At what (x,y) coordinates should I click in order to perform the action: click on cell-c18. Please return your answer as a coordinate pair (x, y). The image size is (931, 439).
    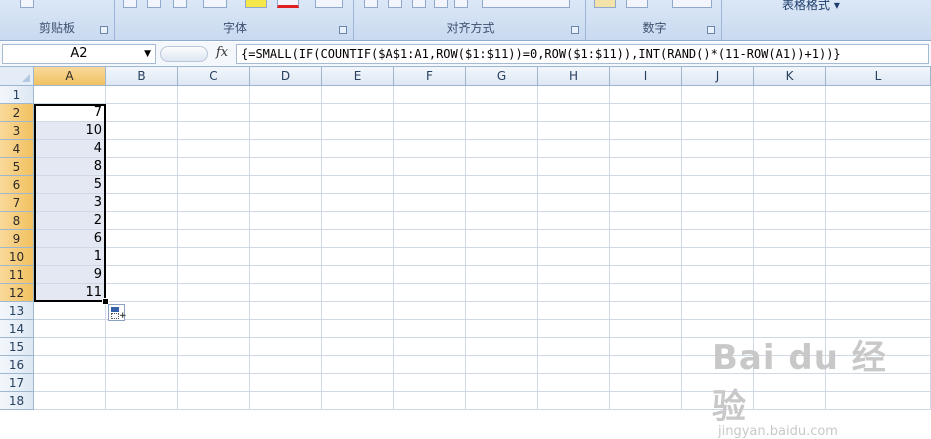
    Looking at the image, I should click on (214, 401).